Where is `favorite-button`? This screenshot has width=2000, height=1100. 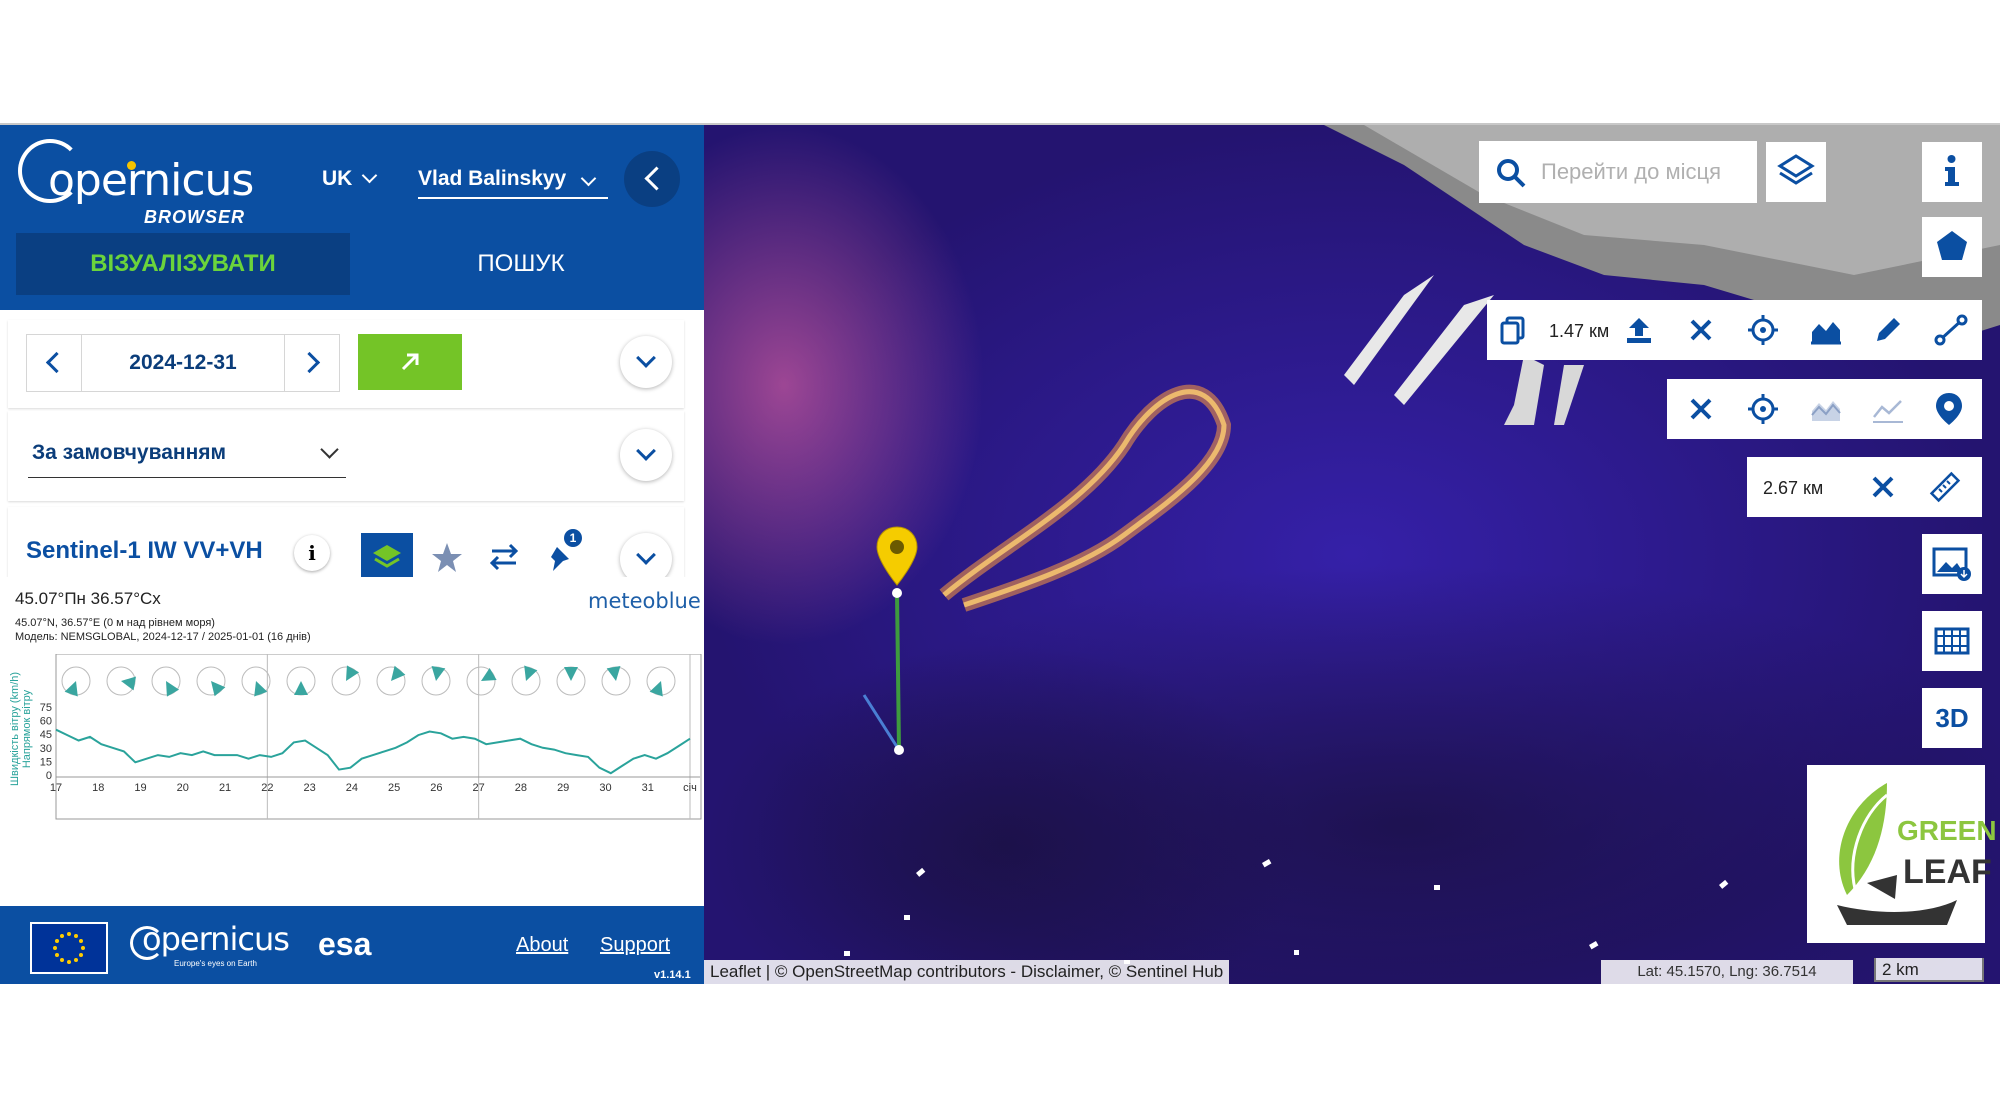
favorite-button is located at coordinates (447, 555).